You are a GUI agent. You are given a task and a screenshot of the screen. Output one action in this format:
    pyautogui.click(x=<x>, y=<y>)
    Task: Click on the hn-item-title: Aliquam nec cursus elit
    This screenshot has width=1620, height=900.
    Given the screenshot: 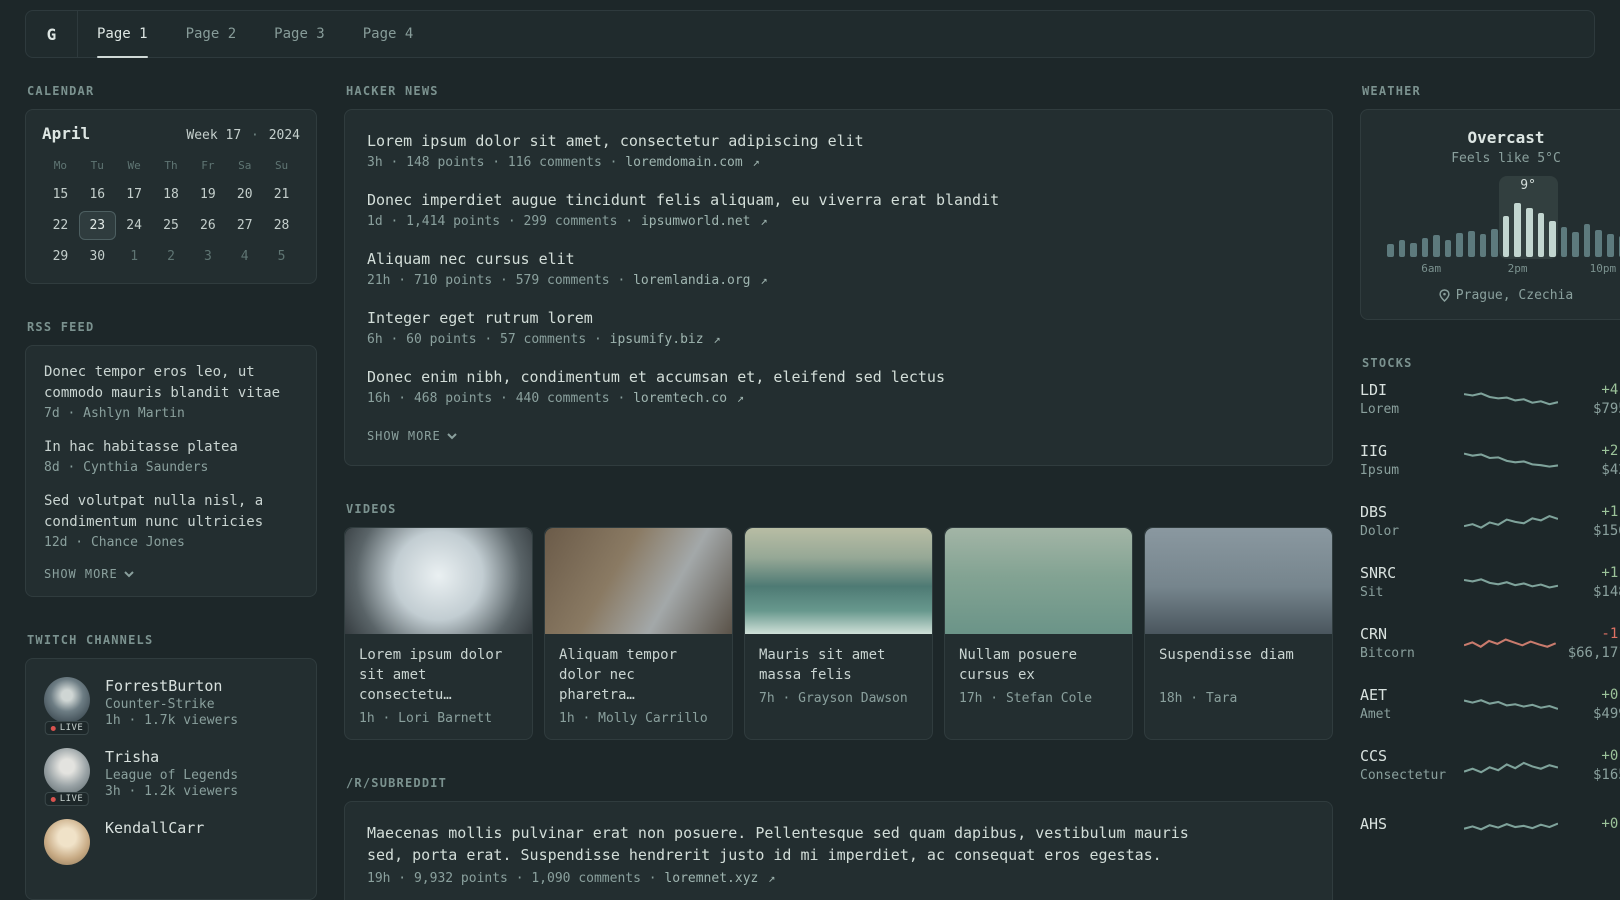 What is the action you would take?
    pyautogui.click(x=838, y=259)
    